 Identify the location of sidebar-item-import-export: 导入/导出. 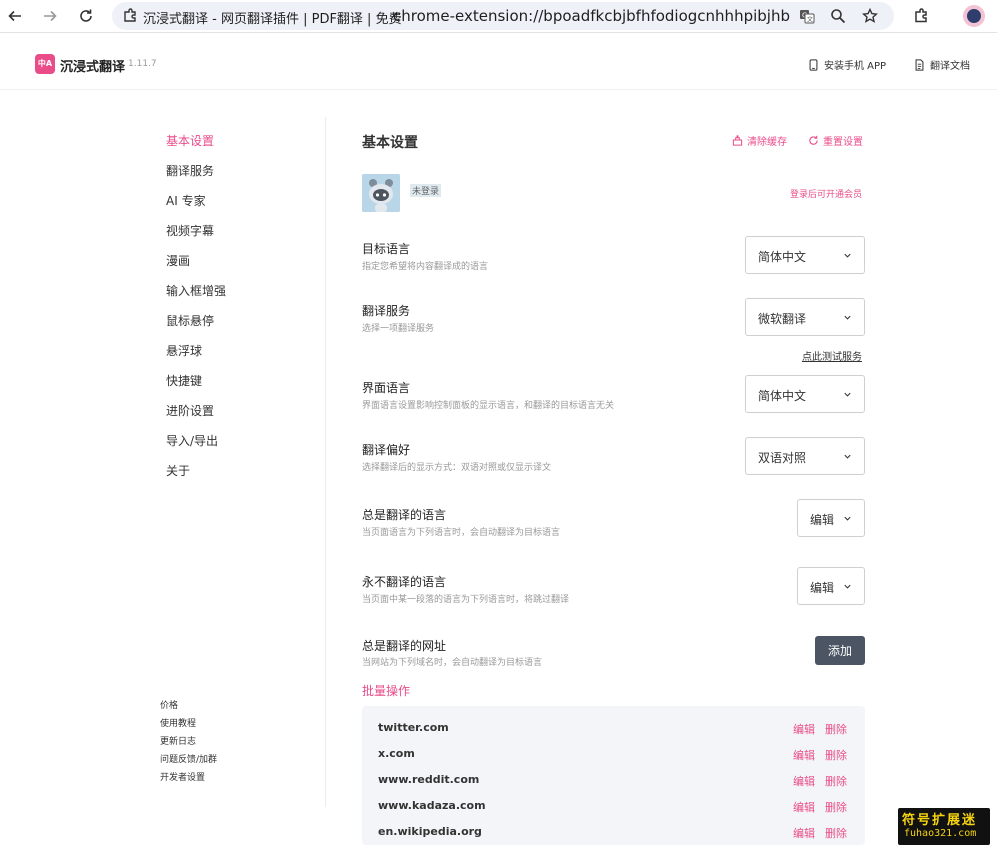
(192, 440).